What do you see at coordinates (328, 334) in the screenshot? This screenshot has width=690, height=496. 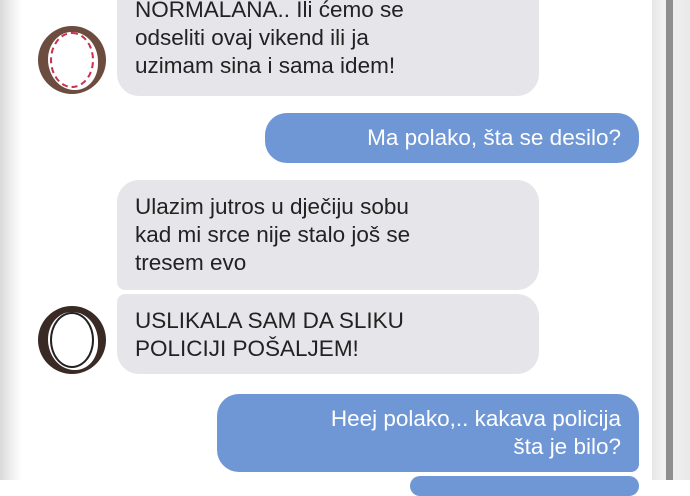 I see `message-incoming: USLIKALA SAM DA SLIKU POLICIJI POŠALJEM!` at bounding box center [328, 334].